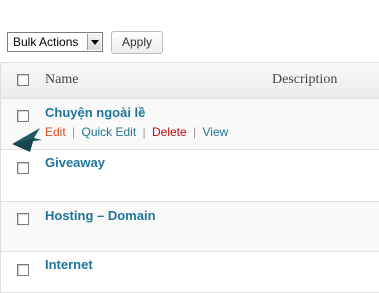 The width and height of the screenshot is (379, 293). I want to click on row-actions: Edit | Quick Edit | Delete | View, so click(136, 132).